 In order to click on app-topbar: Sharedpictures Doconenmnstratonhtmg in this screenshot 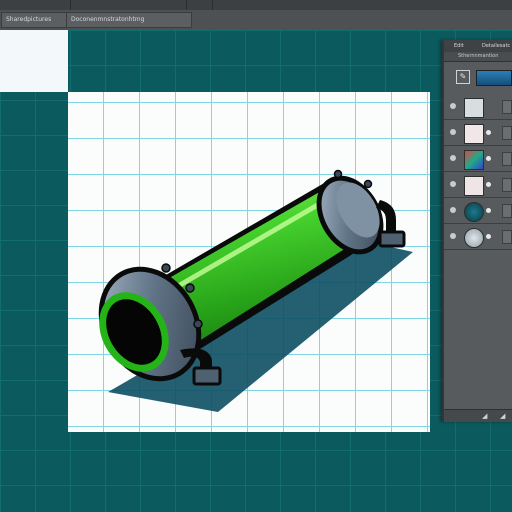, I will do `click(256, 15)`.